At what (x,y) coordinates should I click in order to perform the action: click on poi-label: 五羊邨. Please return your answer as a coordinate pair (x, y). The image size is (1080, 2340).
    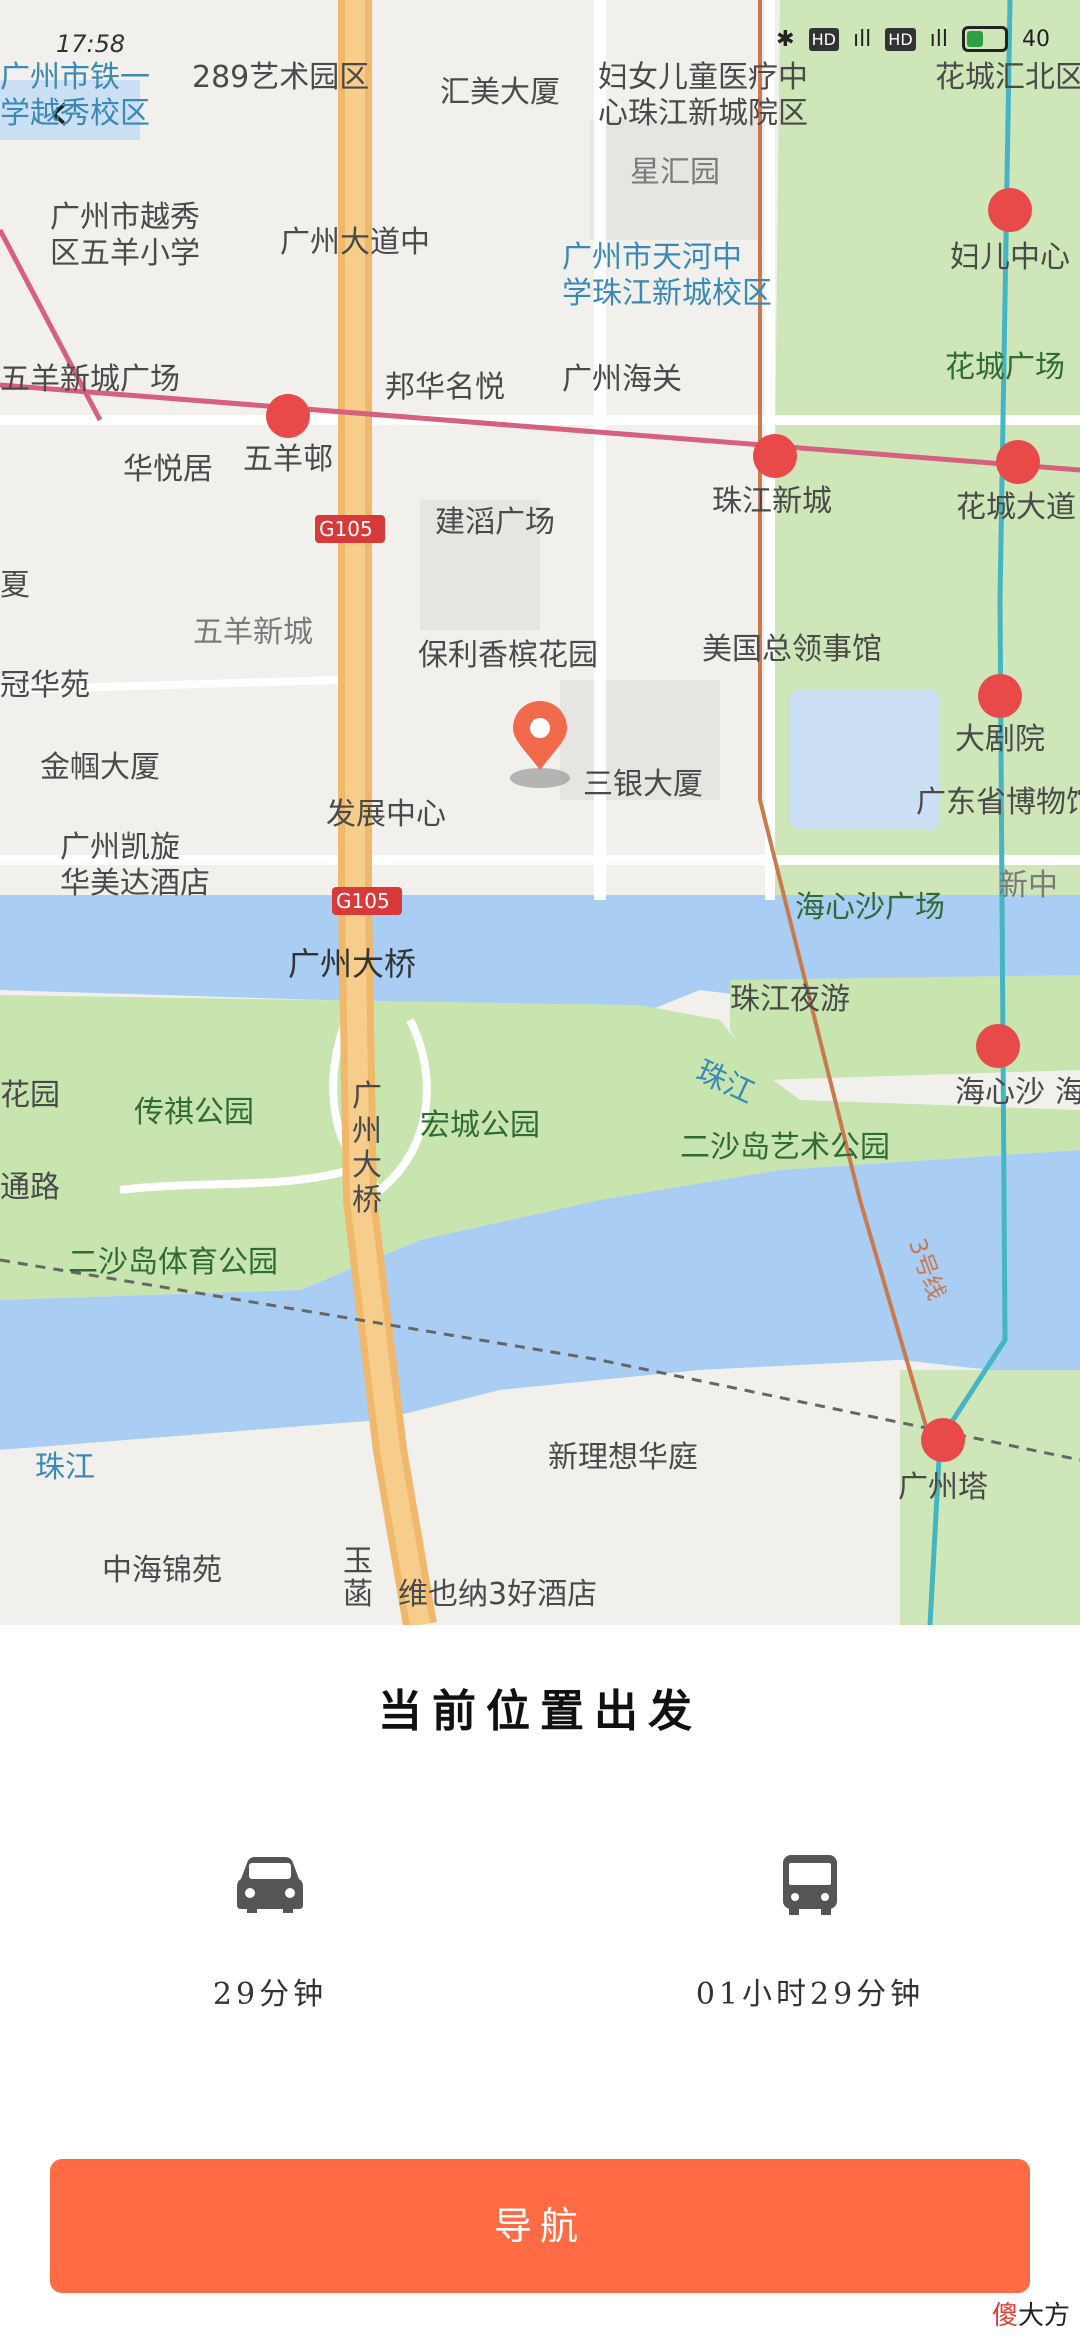
    Looking at the image, I should click on (288, 460).